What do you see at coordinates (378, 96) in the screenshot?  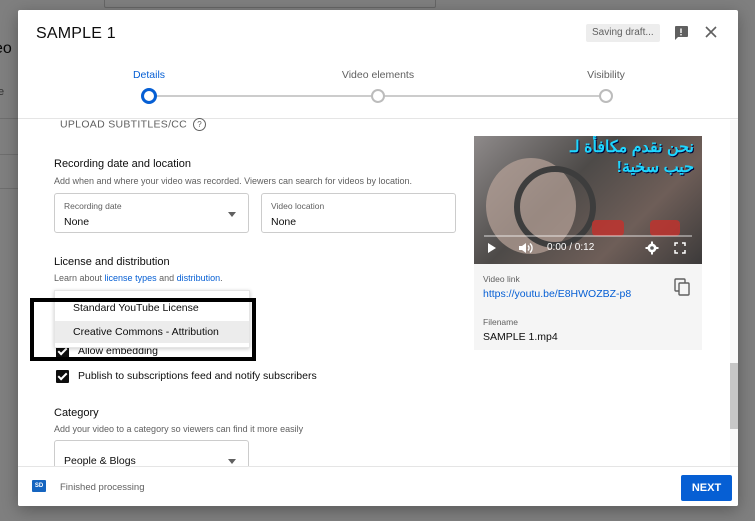 I see `step-video-elements-dot` at bounding box center [378, 96].